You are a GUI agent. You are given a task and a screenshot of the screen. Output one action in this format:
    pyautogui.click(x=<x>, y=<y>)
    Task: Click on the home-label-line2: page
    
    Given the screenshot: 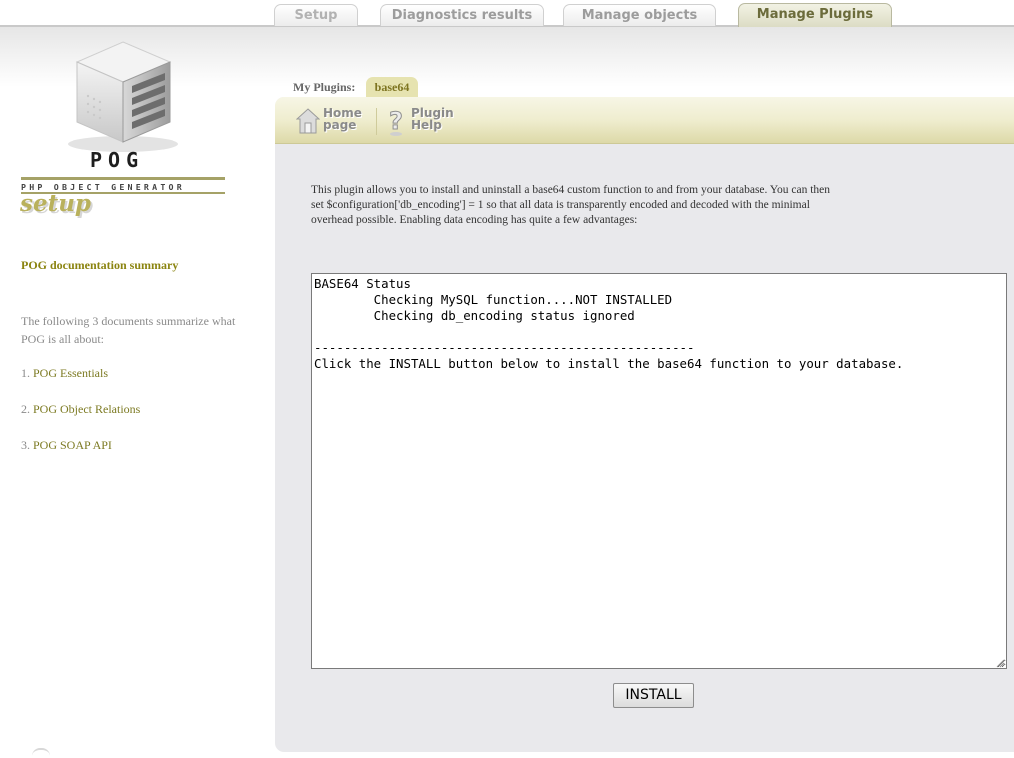 What is the action you would take?
    pyautogui.click(x=340, y=125)
    